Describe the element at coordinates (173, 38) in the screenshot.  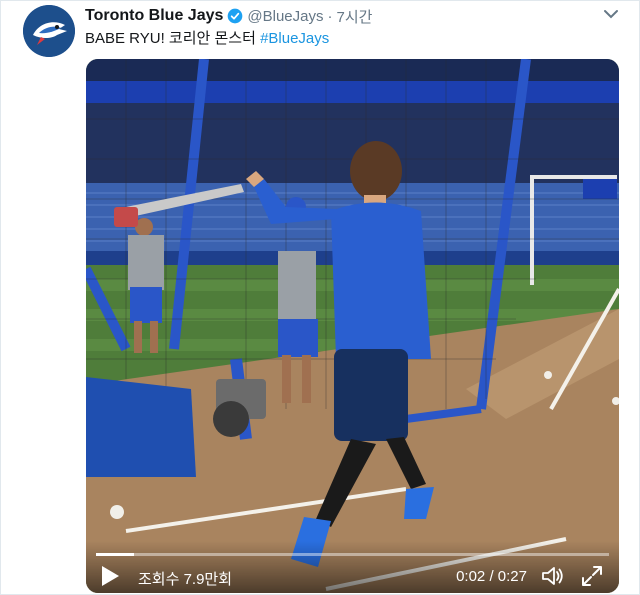
I see `tweet-text-main: BABE RYU! 코리안 몬스터` at that location.